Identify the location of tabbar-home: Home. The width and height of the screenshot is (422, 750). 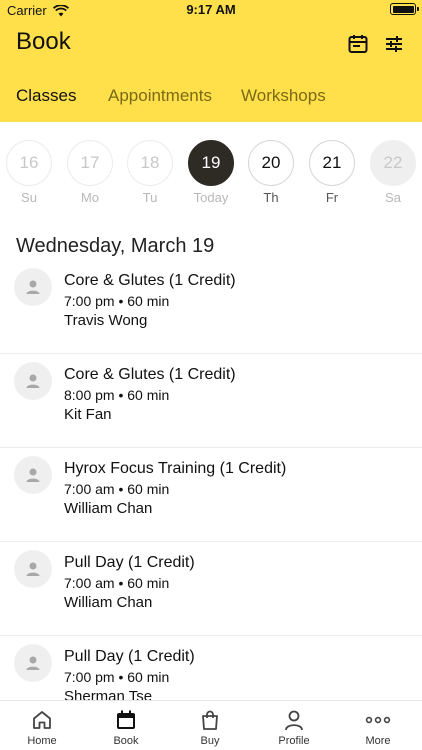
(42, 727).